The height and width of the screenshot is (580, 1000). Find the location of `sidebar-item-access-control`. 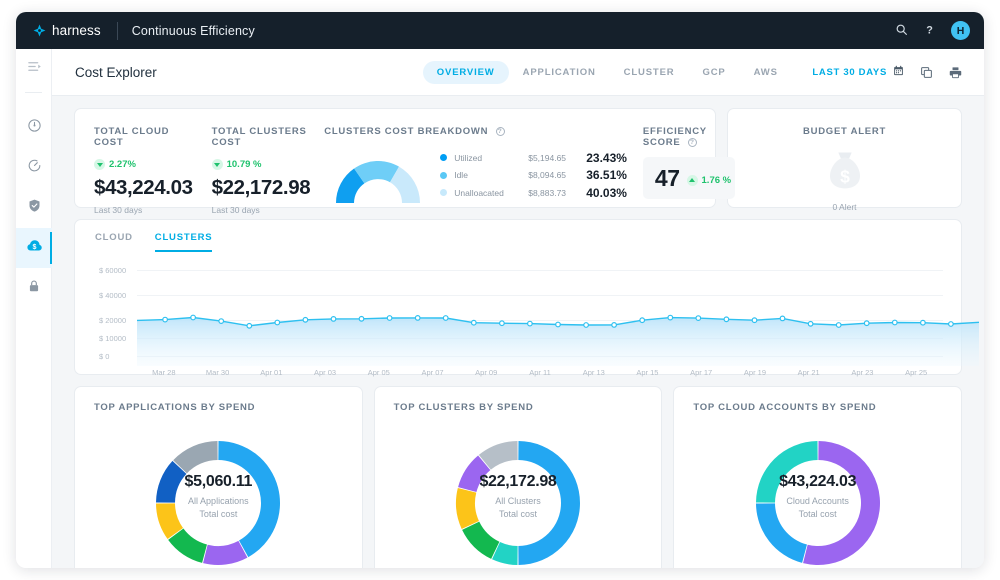

sidebar-item-access-control is located at coordinates (34, 288).